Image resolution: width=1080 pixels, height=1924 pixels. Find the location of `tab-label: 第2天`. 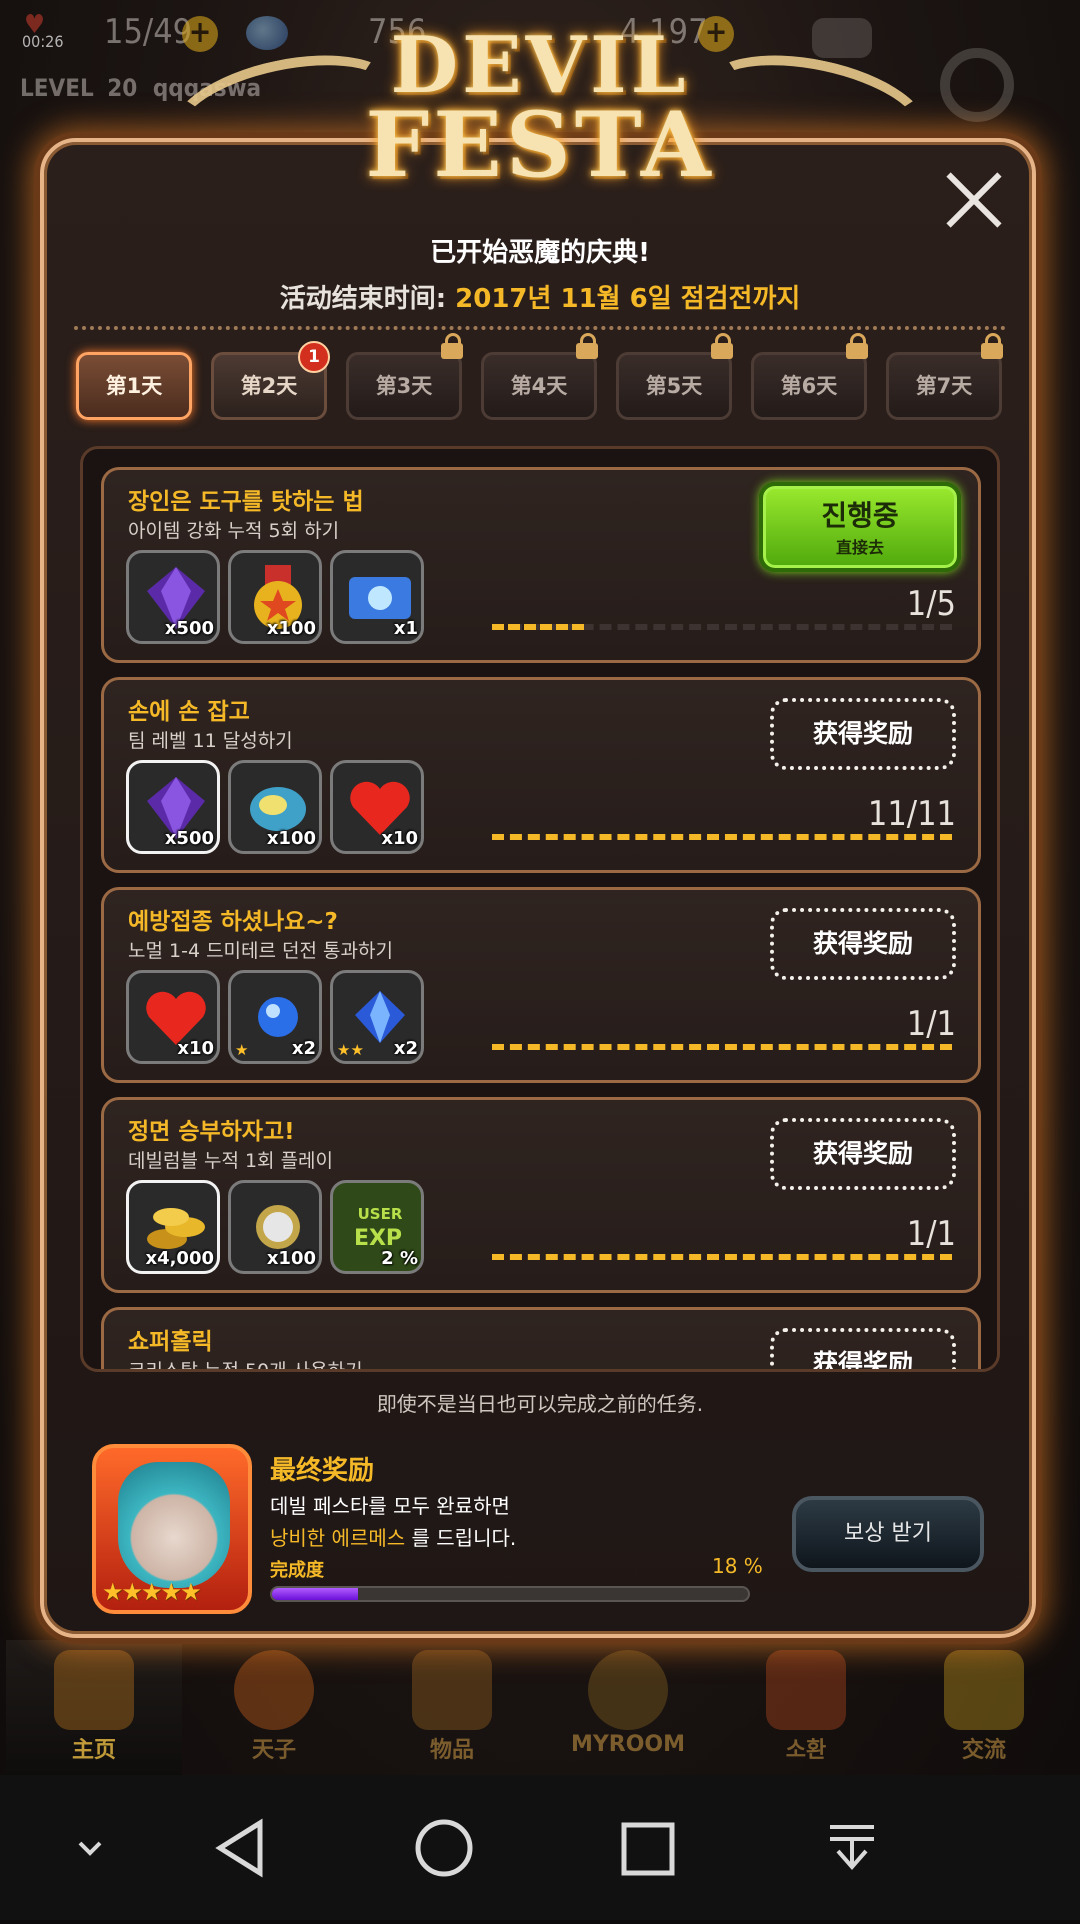

tab-label: 第2天 is located at coordinates (269, 386).